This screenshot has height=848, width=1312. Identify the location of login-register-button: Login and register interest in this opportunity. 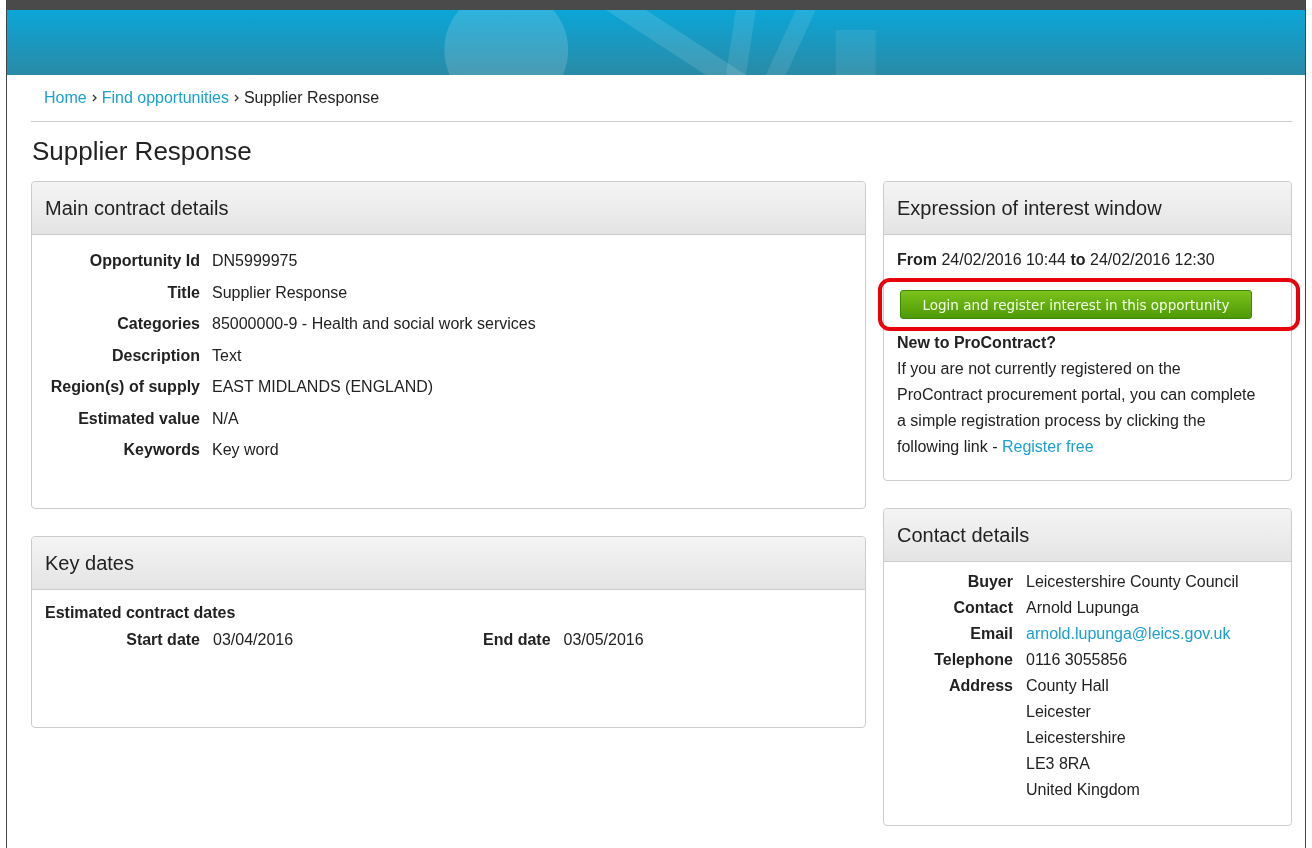
(1076, 304).